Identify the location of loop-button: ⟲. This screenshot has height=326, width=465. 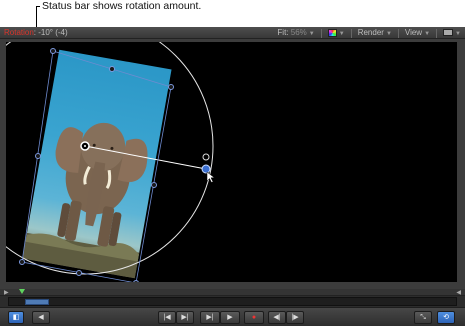
(446, 317).